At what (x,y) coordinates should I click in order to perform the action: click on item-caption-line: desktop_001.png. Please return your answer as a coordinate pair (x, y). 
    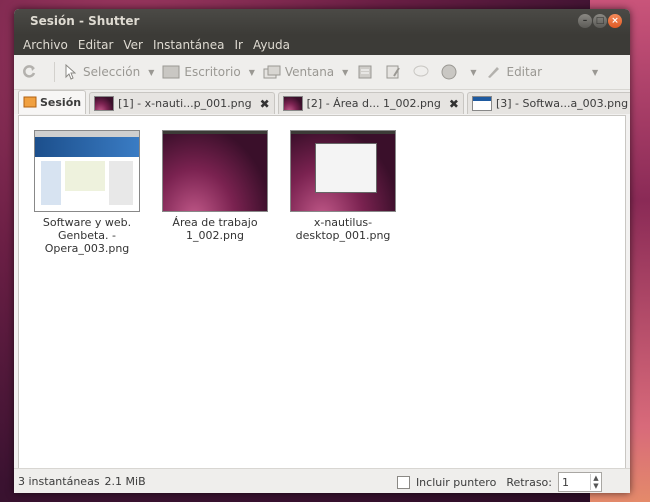
    Looking at the image, I should click on (343, 235).